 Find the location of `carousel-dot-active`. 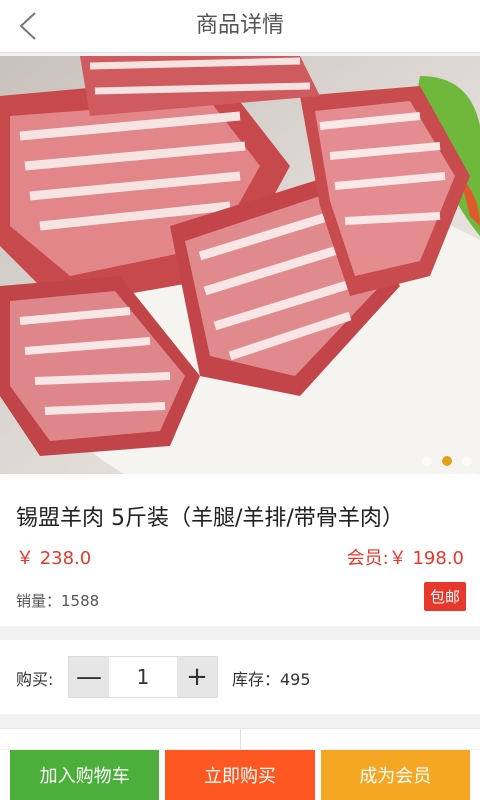

carousel-dot-active is located at coordinates (447, 461).